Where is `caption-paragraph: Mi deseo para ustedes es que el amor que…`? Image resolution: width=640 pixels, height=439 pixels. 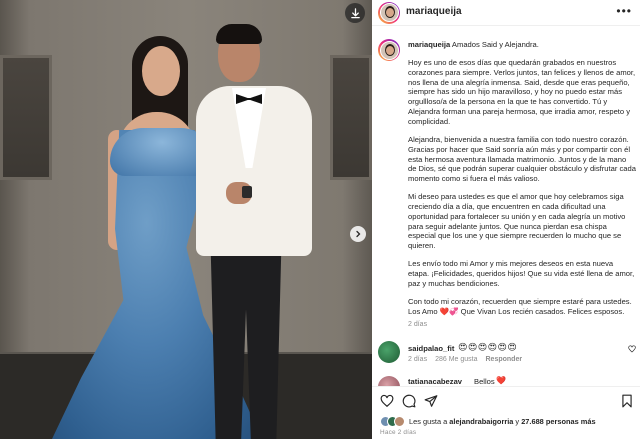 caption-paragraph: Mi deseo para ustedes es que el amor que… is located at coordinates (517, 221).